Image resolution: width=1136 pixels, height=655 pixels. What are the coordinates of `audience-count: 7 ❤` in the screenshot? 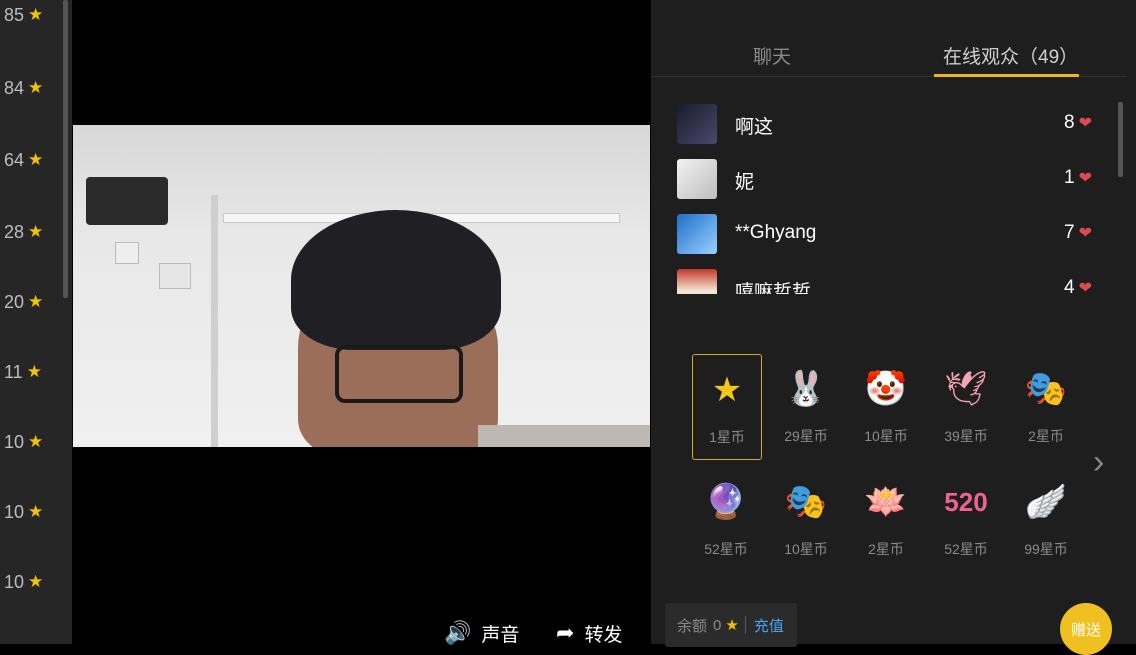 It's located at (1078, 233).